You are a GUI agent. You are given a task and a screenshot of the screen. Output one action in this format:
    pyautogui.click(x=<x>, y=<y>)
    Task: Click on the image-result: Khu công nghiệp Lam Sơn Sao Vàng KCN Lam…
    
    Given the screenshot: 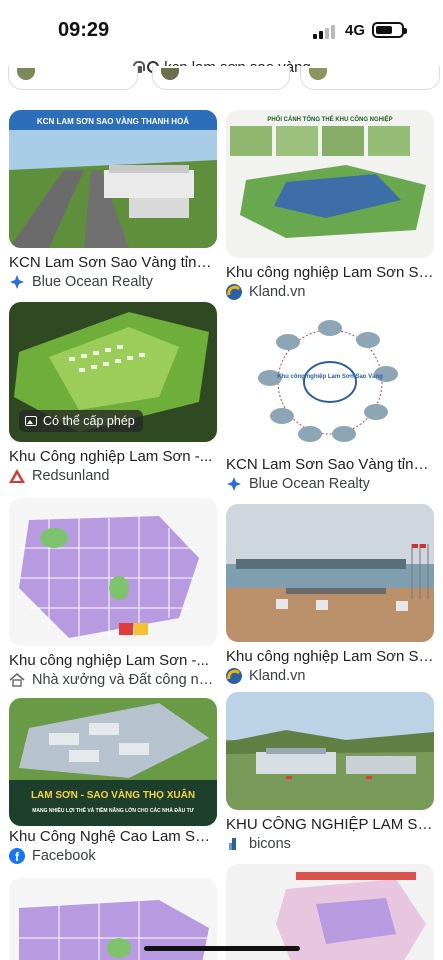 What is the action you would take?
    pyautogui.click(x=330, y=402)
    